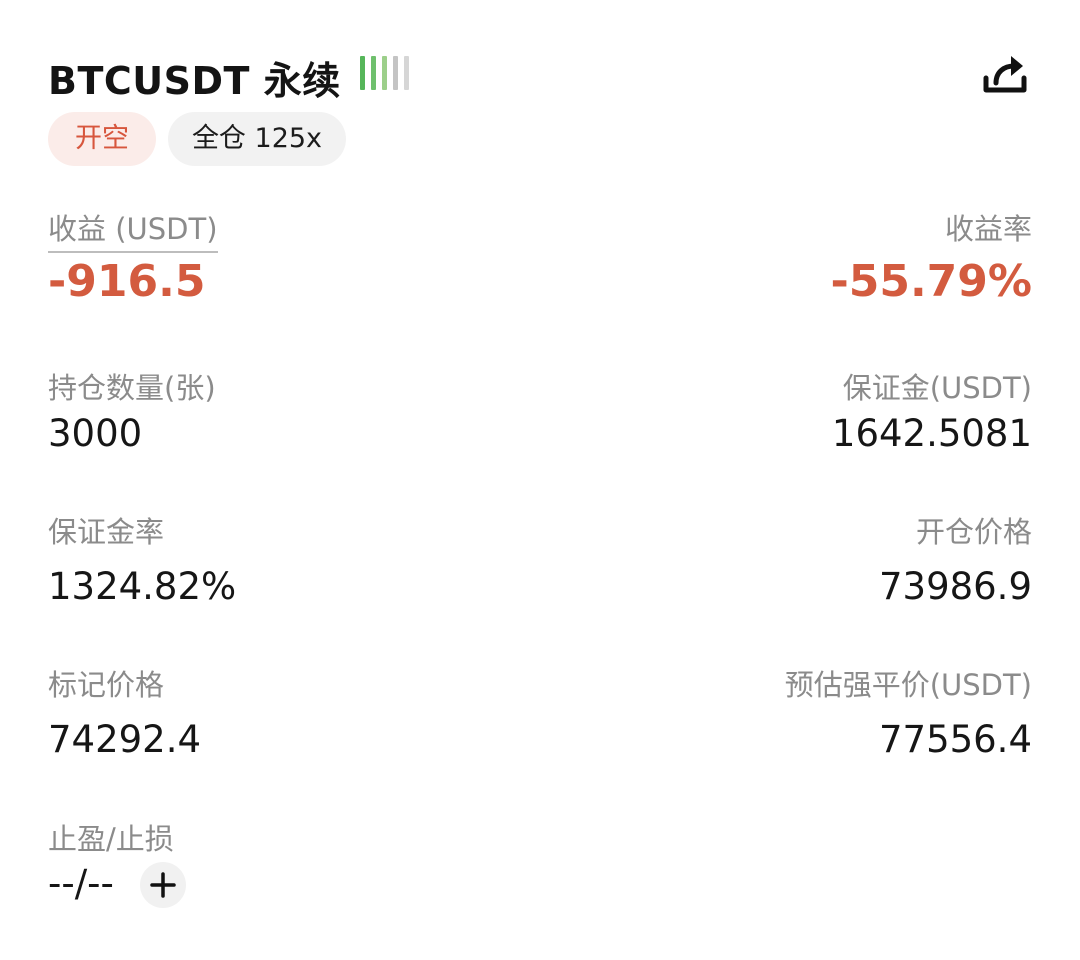 This screenshot has height=960, width=1080. What do you see at coordinates (133, 229) in the screenshot?
I see `pnl-label: 收益 (USDT)` at bounding box center [133, 229].